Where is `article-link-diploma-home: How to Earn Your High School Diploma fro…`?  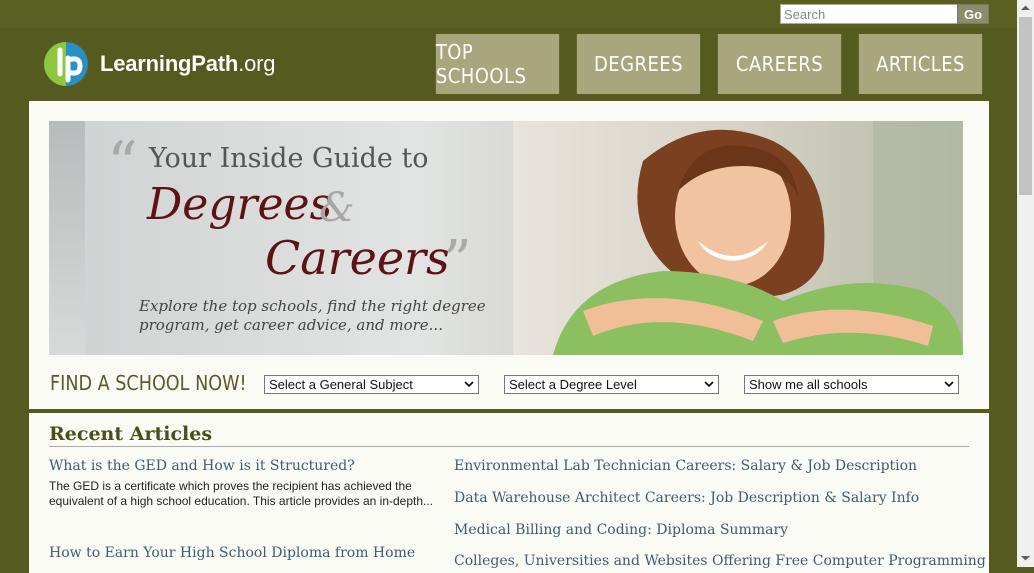 article-link-diploma-home: How to Earn Your High School Diploma fro… is located at coordinates (232, 553).